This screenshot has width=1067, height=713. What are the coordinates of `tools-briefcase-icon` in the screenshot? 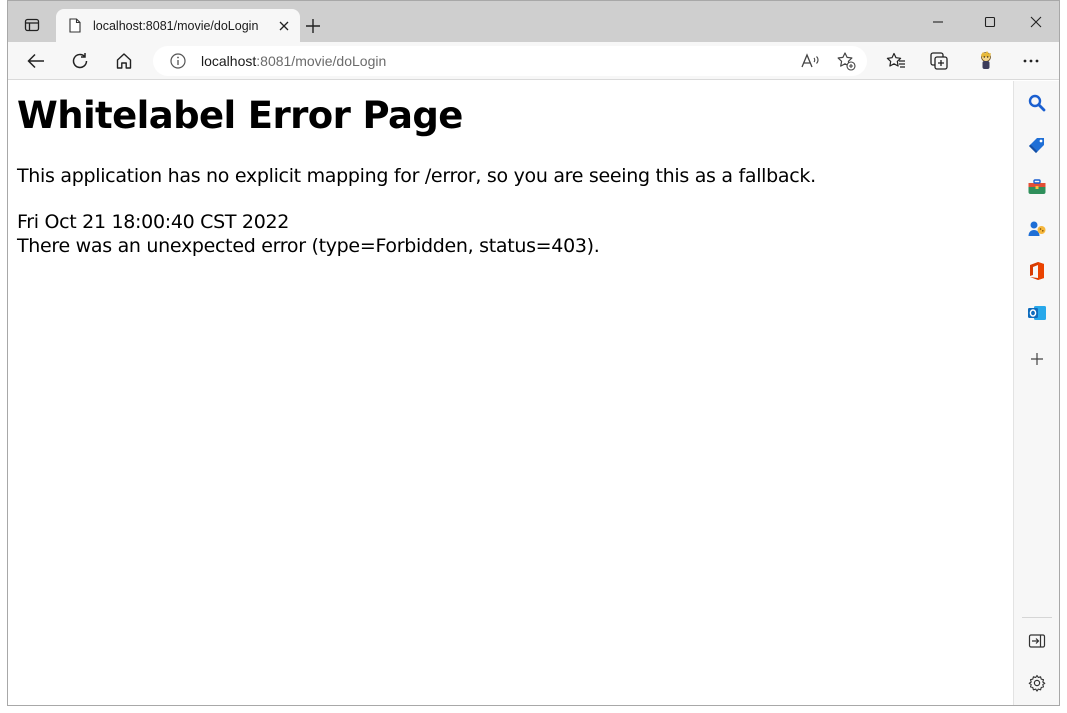 It's located at (1037, 187).